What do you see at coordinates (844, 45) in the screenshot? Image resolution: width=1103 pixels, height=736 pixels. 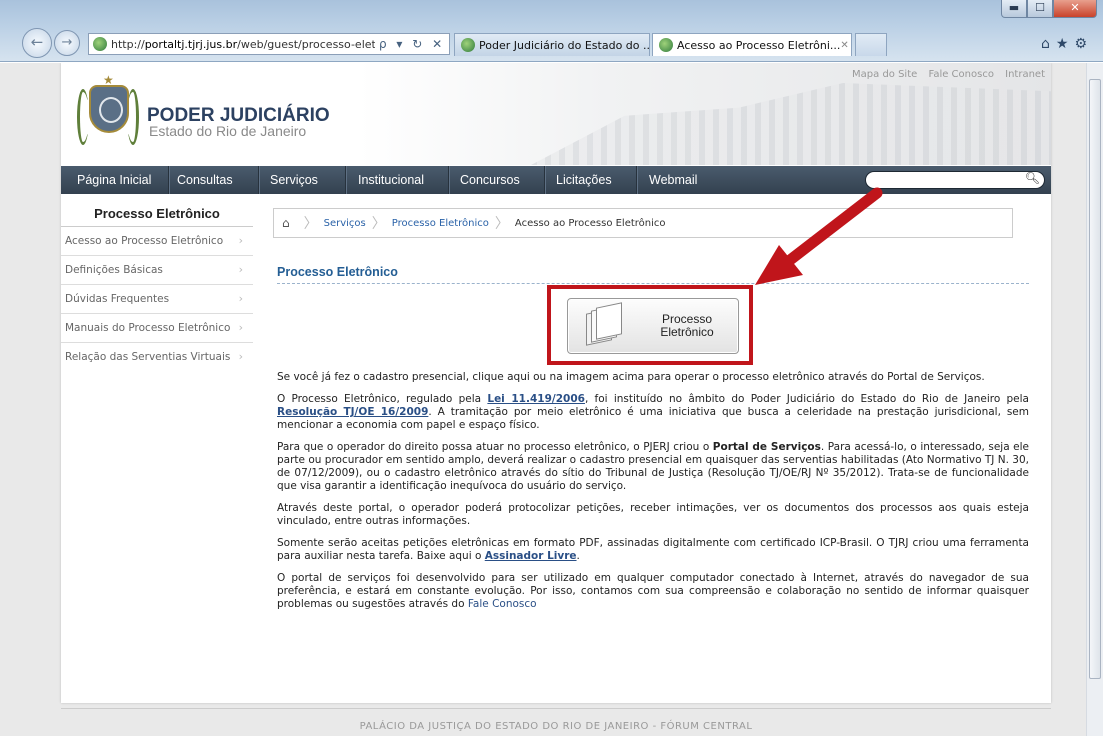 I see `close-tab-icon: ✕` at bounding box center [844, 45].